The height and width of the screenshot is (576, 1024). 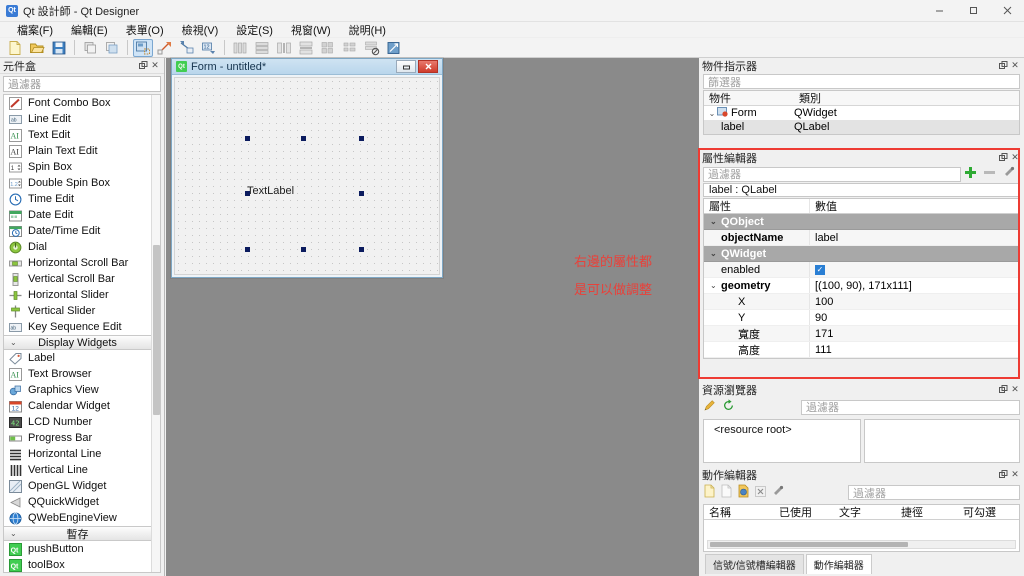 What do you see at coordinates (77, 374) in the screenshot?
I see `widget-box-item: AI Text Browser` at bounding box center [77, 374].